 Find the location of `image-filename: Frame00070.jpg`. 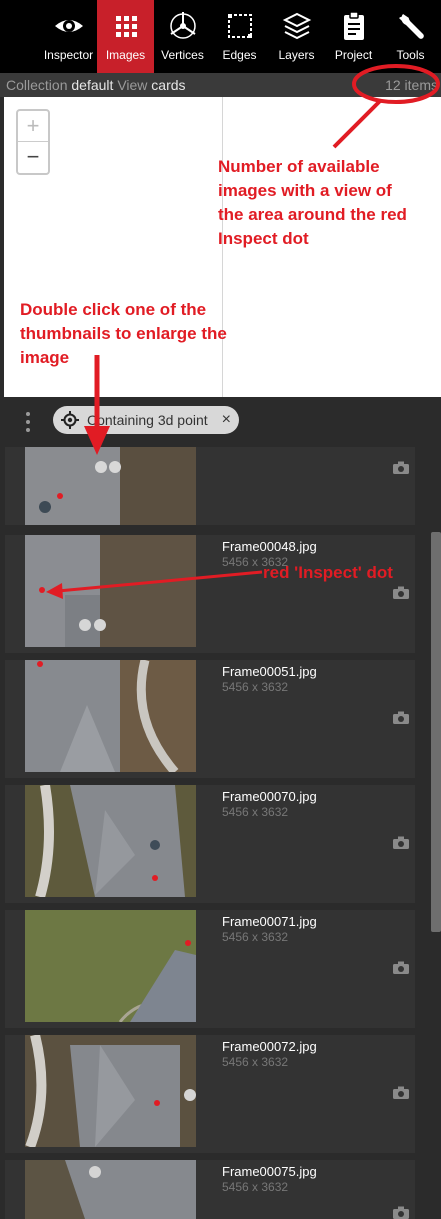

image-filename: Frame00070.jpg is located at coordinates (269, 796).